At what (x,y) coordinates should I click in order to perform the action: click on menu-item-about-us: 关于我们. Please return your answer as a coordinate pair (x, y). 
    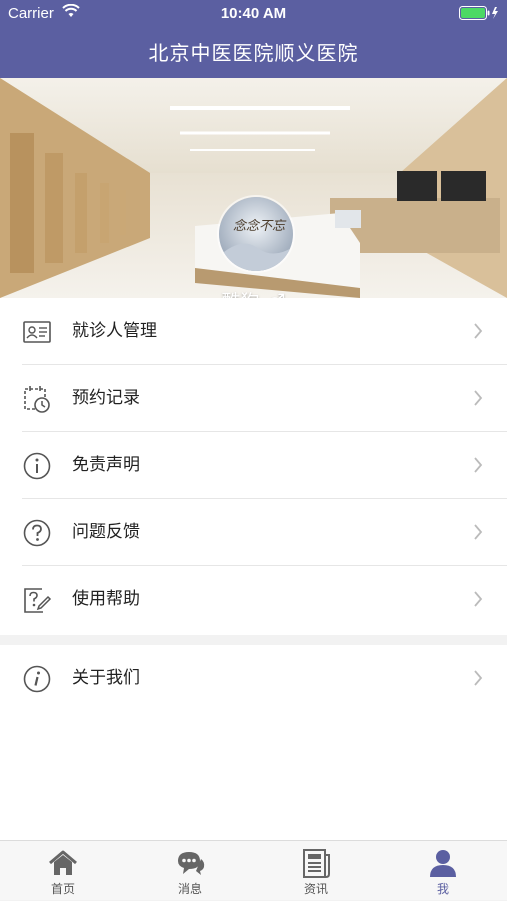
    Looking at the image, I should click on (253, 678).